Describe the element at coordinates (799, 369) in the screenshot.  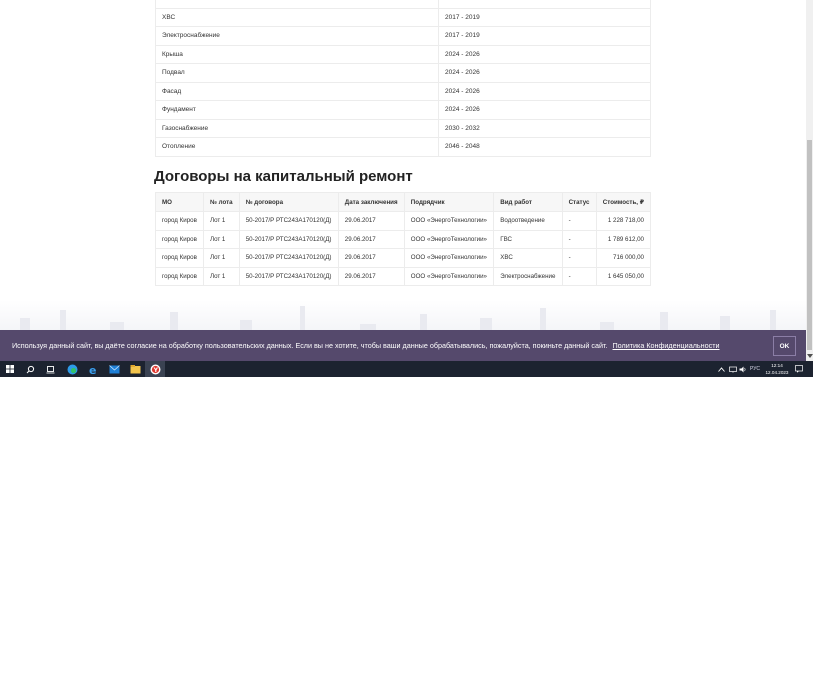
I see `notifications-icon` at that location.